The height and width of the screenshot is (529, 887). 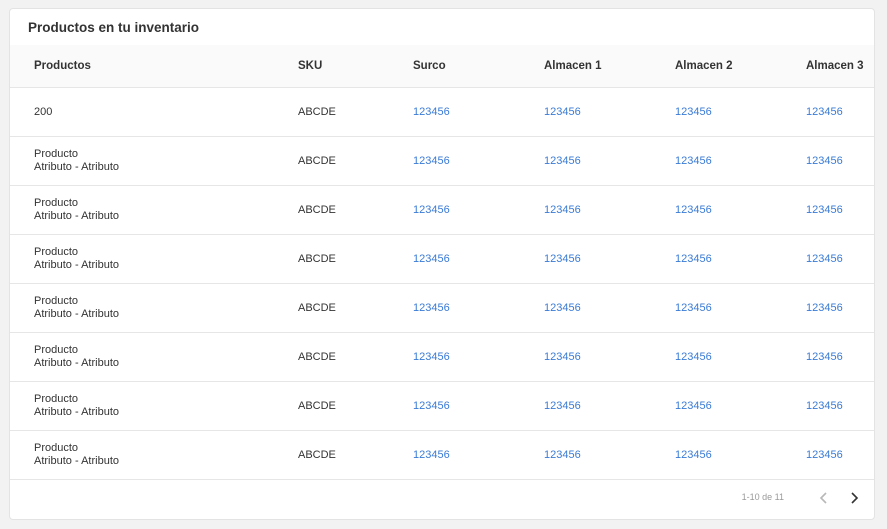 I want to click on card-title: Productos en tu inventario, so click(x=114, y=27).